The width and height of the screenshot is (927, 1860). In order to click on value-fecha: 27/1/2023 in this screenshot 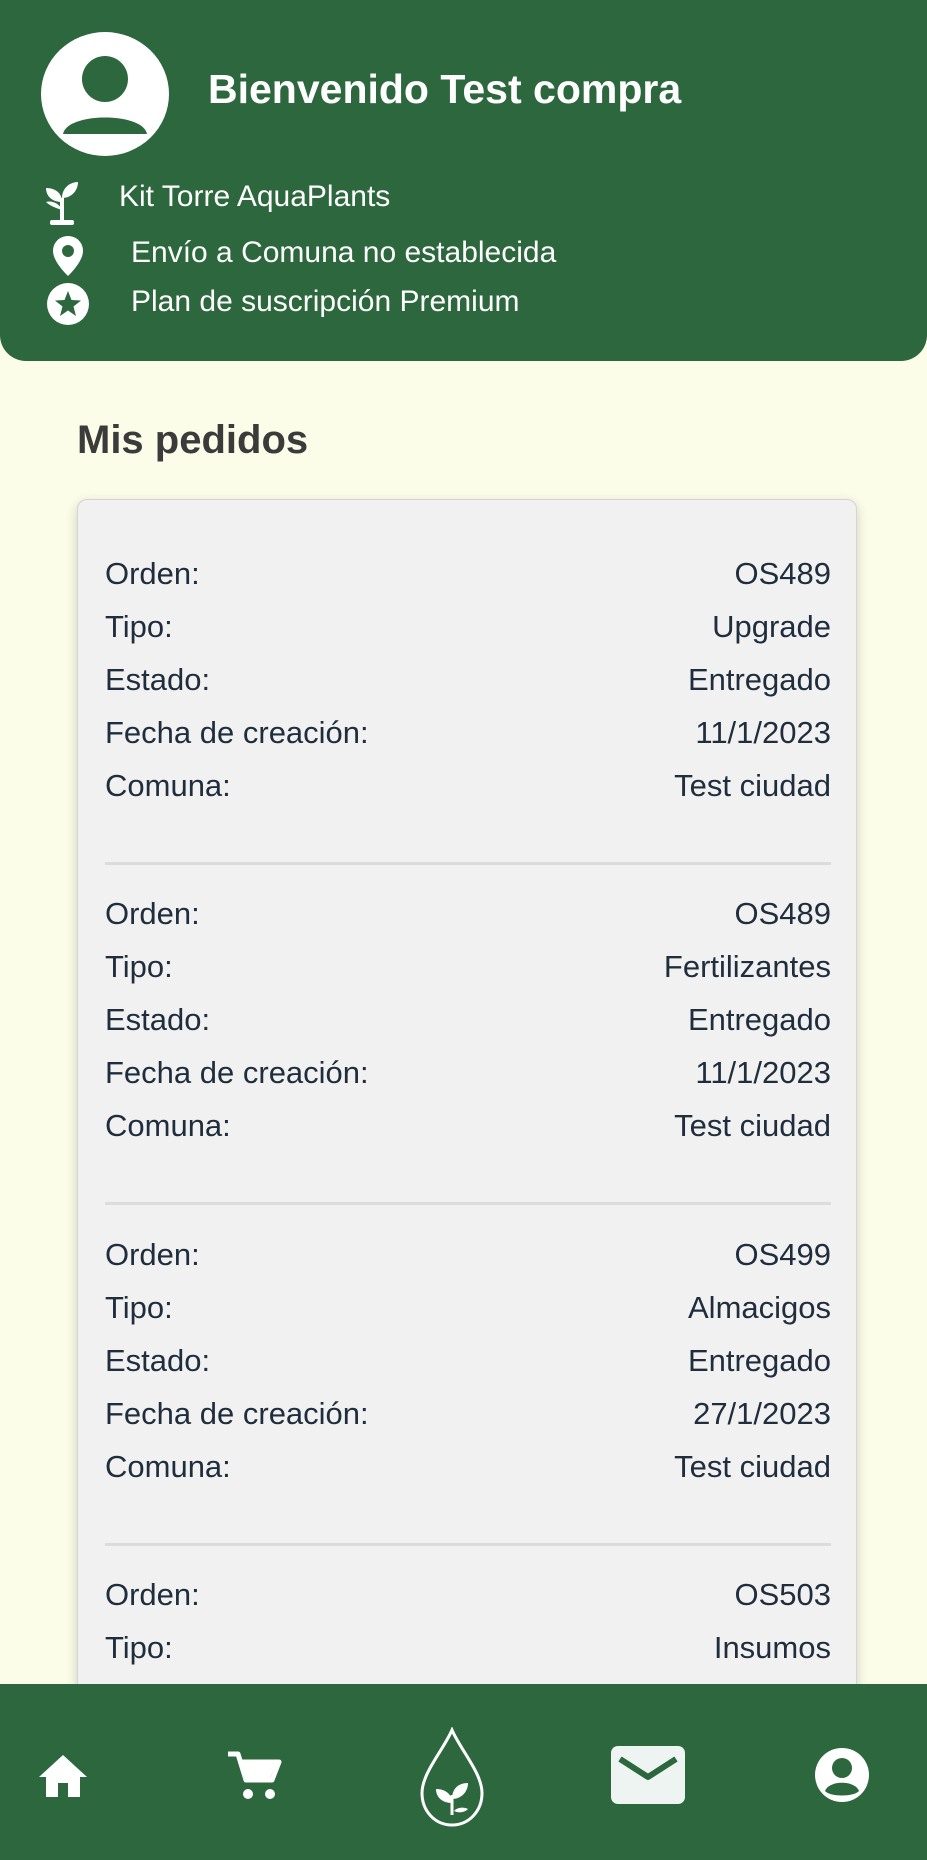, I will do `click(762, 1413)`.